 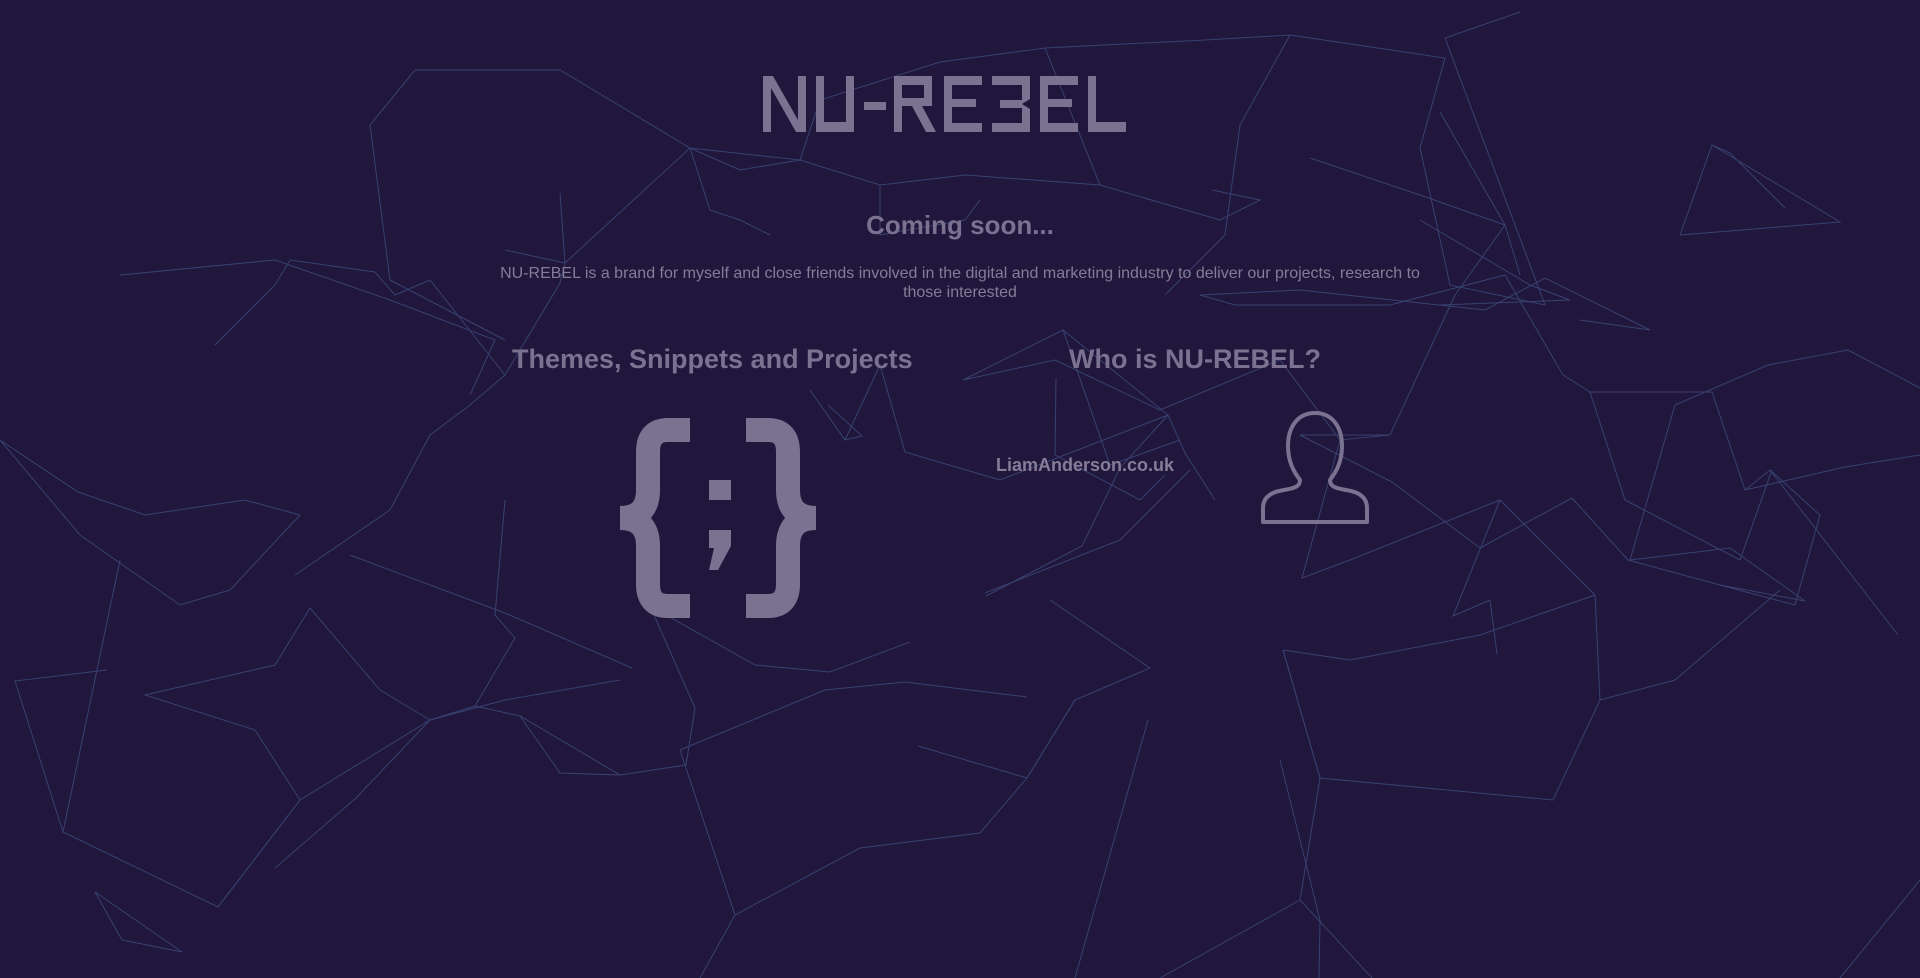 I want to click on liam-anderson-link: LiamAnderson.co.uk, so click(x=1085, y=465).